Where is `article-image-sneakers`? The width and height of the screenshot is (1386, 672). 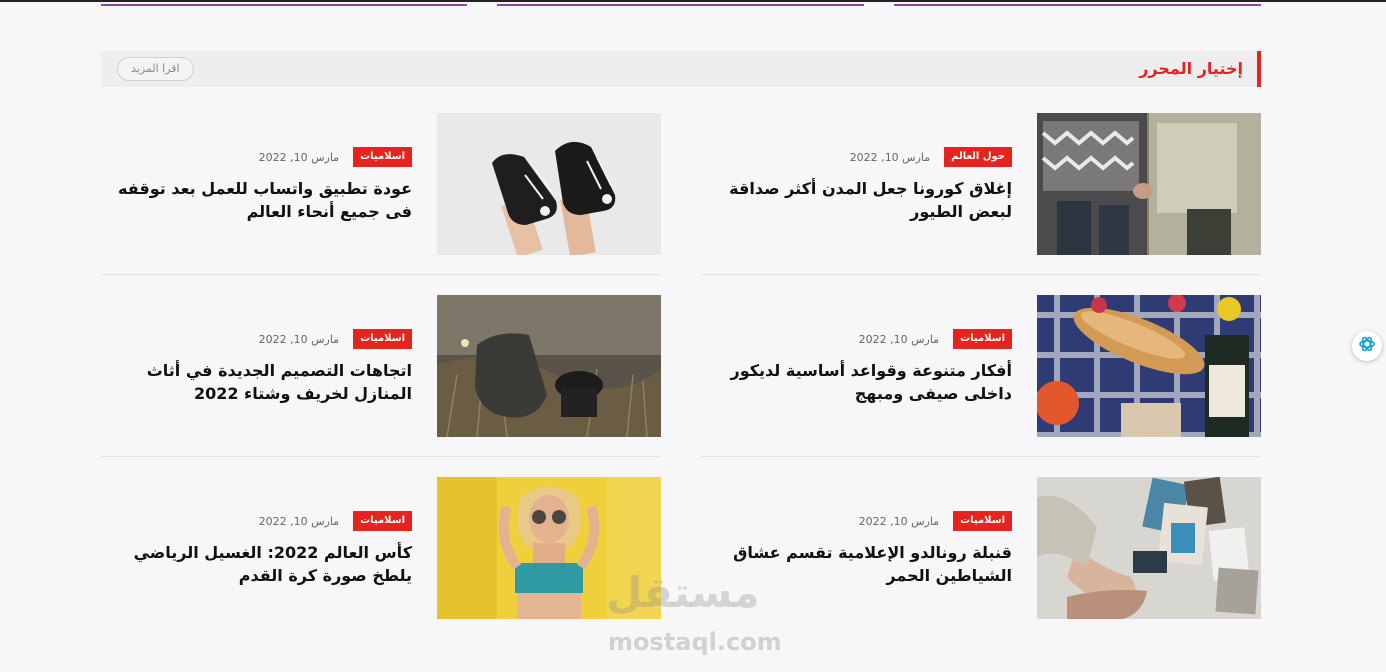
article-image-sneakers is located at coordinates (549, 184).